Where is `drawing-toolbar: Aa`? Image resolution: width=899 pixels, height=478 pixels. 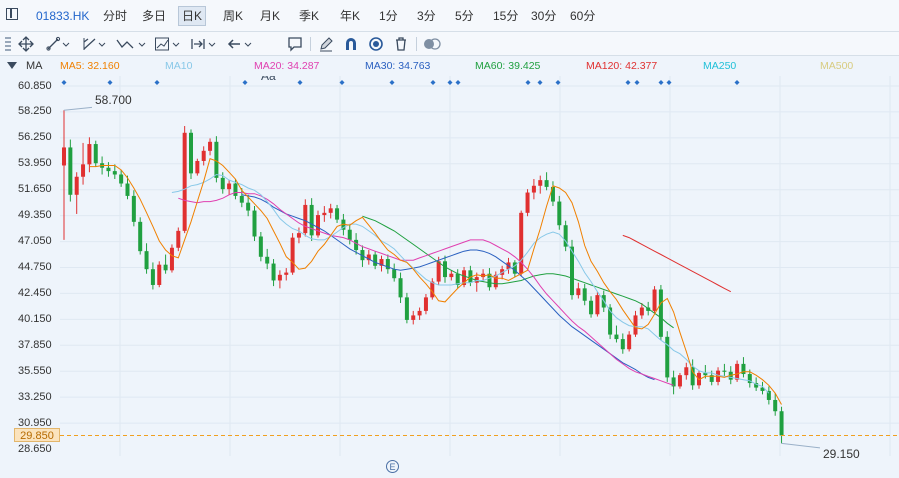 drawing-toolbar: Aa is located at coordinates (449, 57).